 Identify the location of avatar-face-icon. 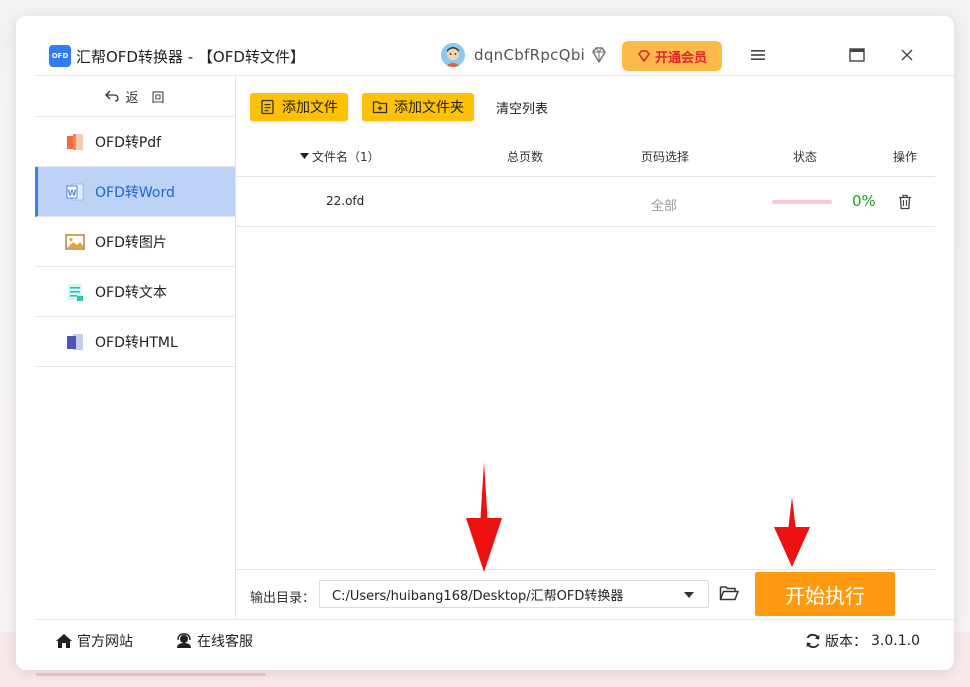
(453, 55).